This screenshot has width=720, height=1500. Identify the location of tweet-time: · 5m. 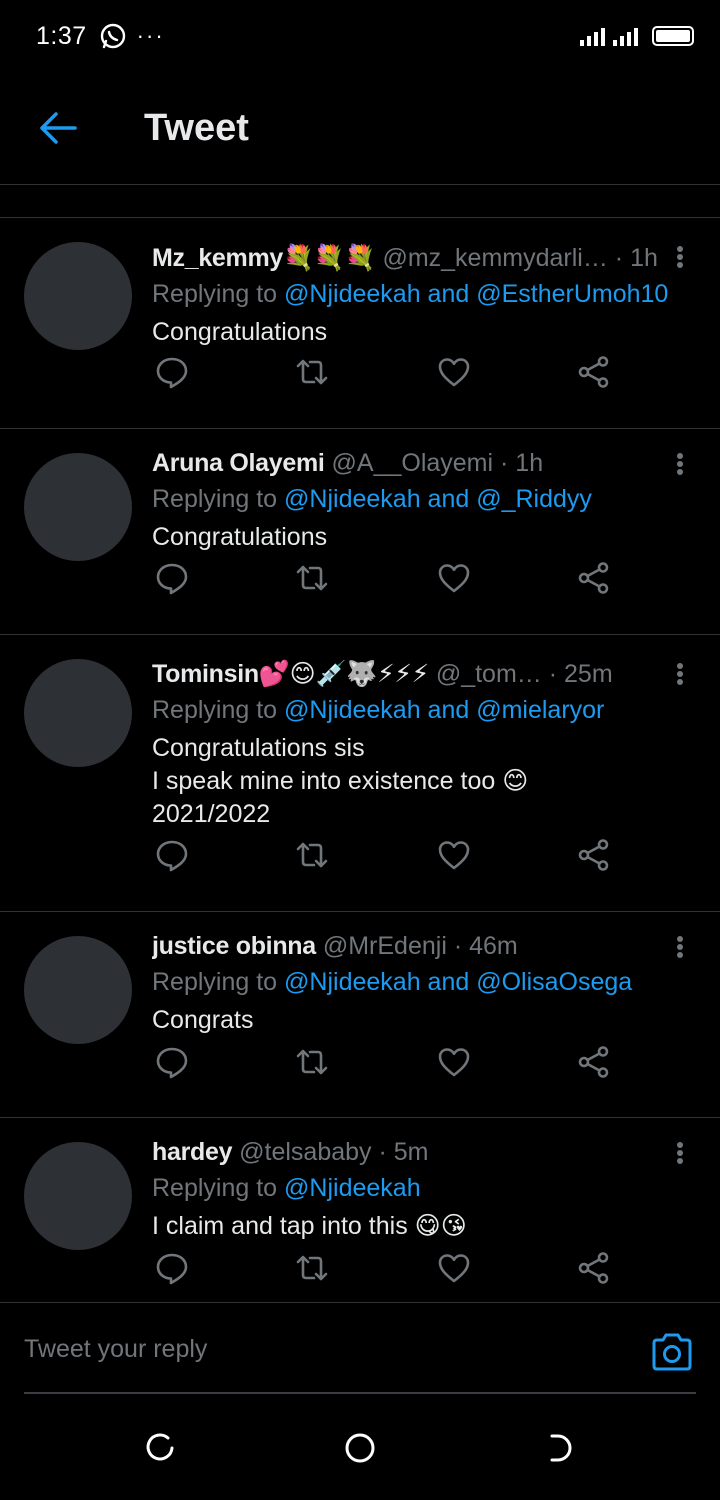
(403, 1152).